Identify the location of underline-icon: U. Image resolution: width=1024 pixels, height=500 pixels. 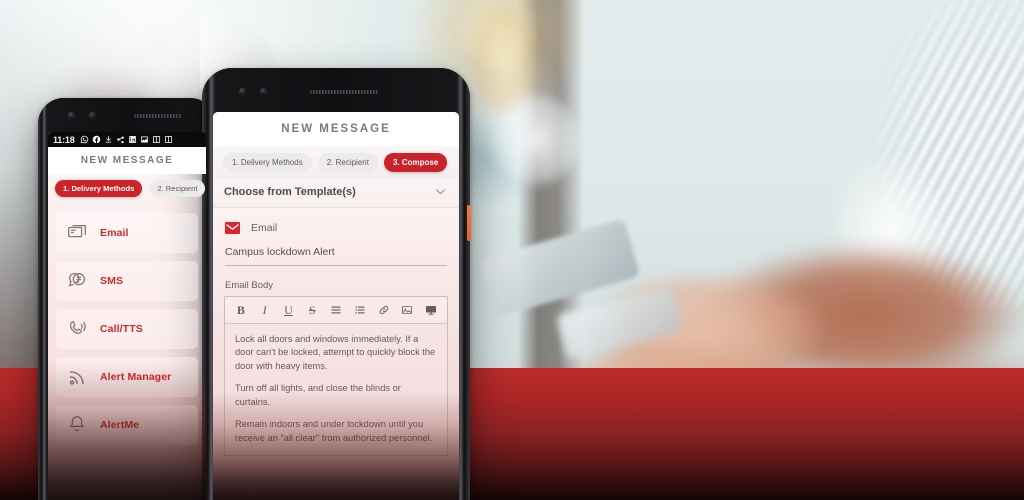
(289, 310).